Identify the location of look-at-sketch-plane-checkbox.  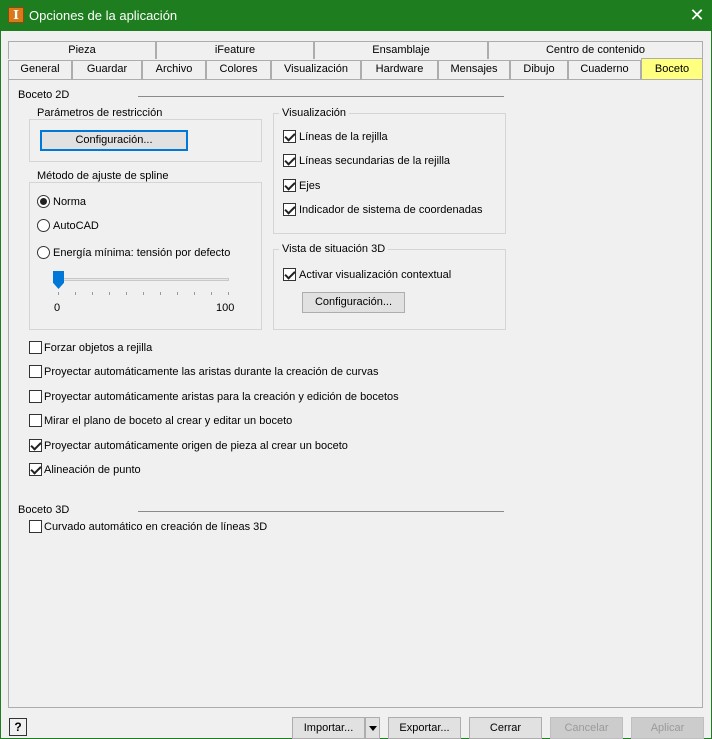
(35, 420).